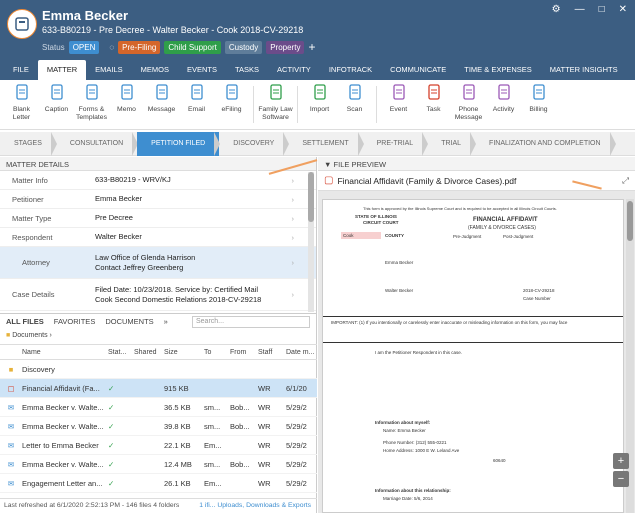 The width and height of the screenshot is (635, 513). What do you see at coordinates (398, 104) in the screenshot?
I see `event-button: Event` at bounding box center [398, 104].